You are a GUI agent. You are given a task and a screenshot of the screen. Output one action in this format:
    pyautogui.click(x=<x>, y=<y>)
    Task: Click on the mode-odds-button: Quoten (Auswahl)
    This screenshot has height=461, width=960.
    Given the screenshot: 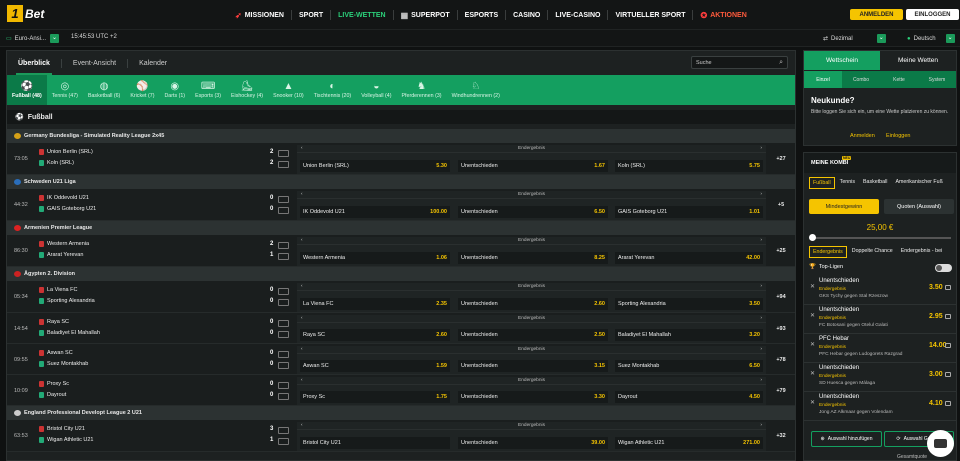 What is the action you would take?
    pyautogui.click(x=919, y=206)
    